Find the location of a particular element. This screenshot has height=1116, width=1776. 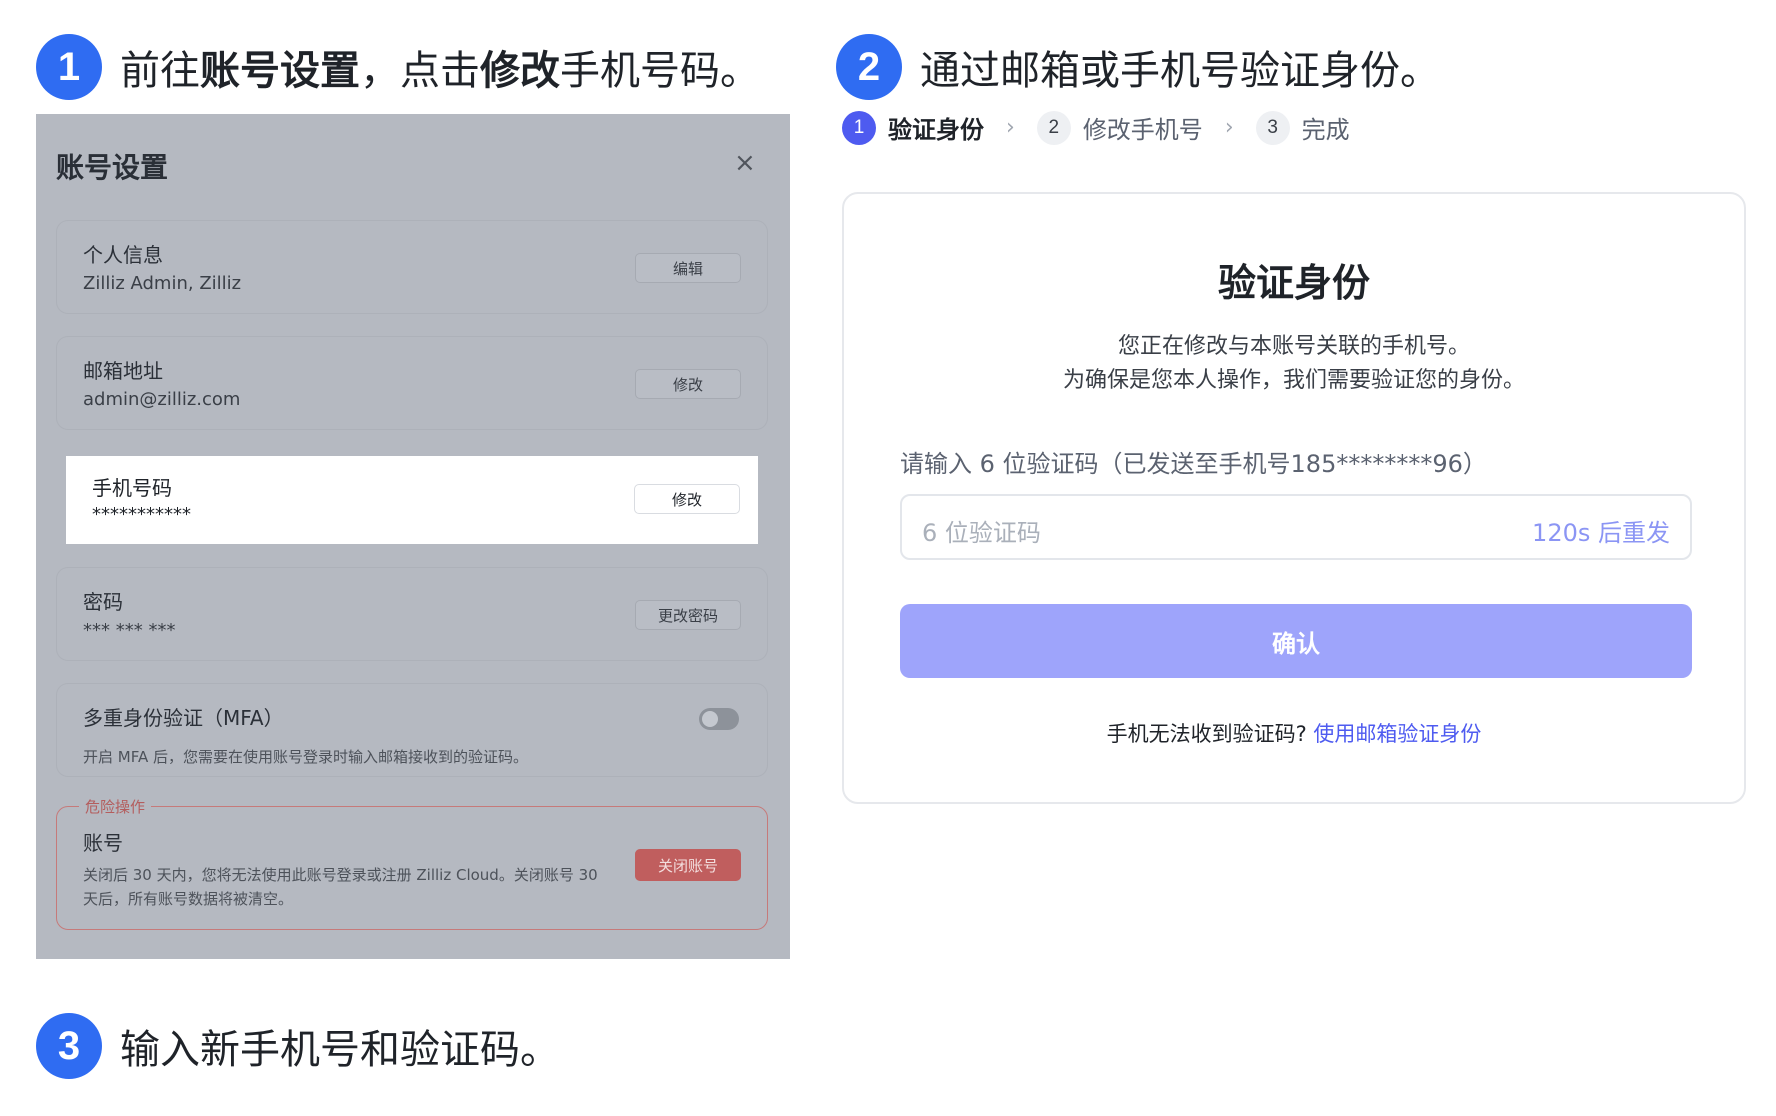

row-personal-info: 个人信息 Zilliz Admin, Zilliz 编辑 is located at coordinates (412, 267).